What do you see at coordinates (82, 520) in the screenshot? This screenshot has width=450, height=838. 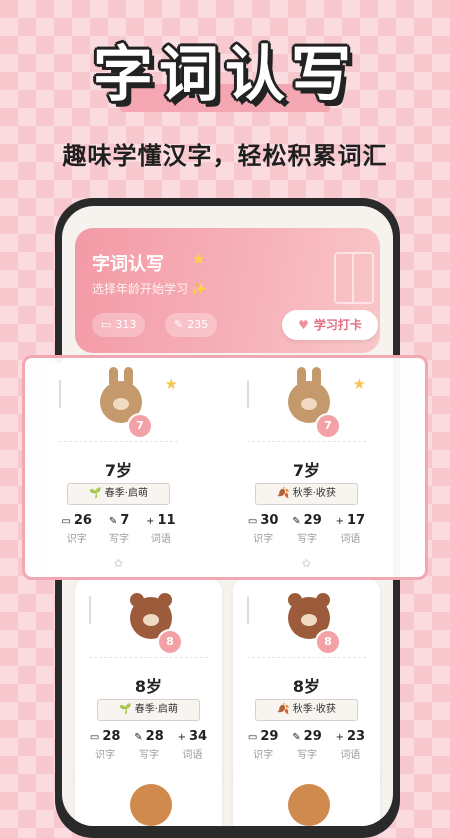 I see `stat-value: 26` at bounding box center [82, 520].